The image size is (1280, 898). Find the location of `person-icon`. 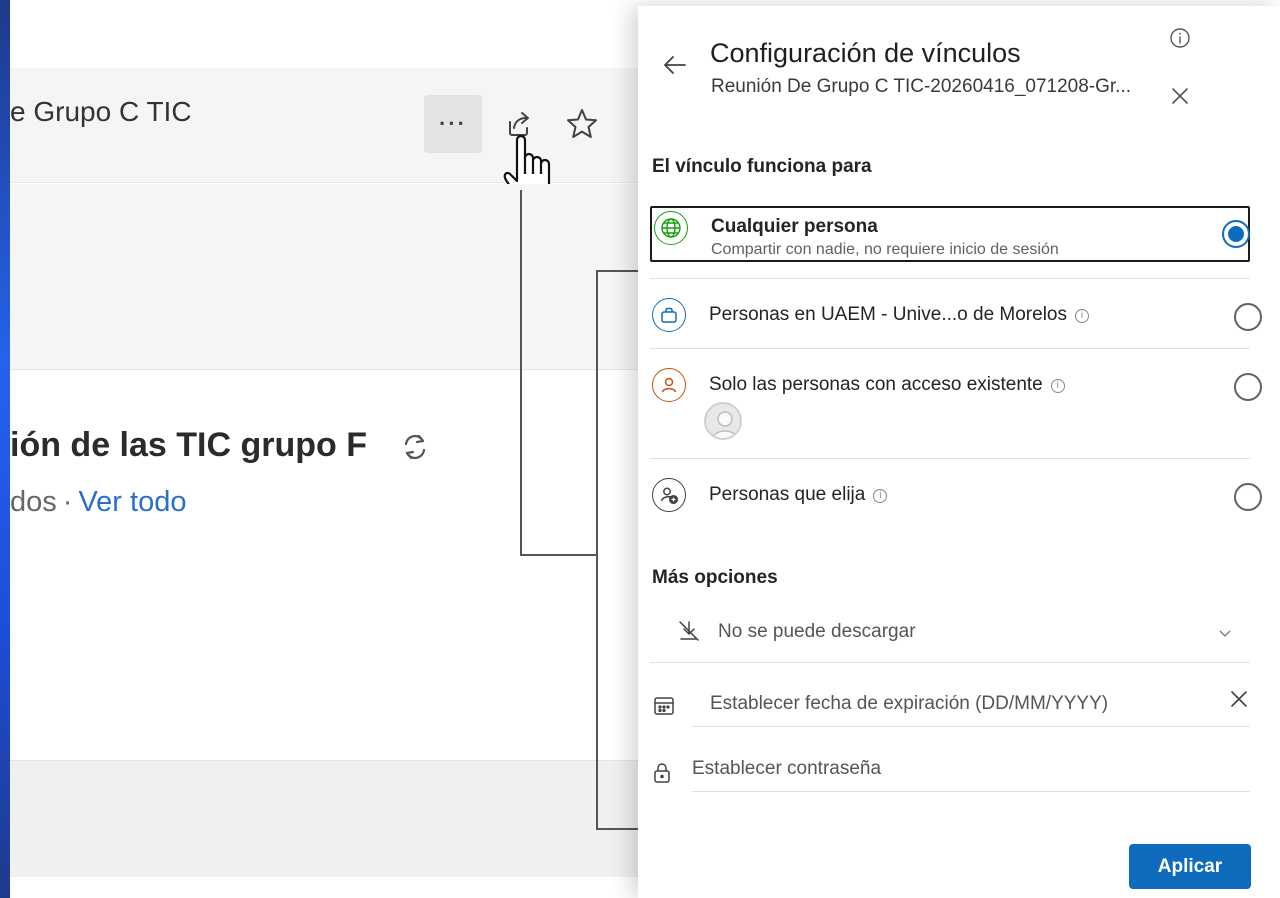

person-icon is located at coordinates (669, 385).